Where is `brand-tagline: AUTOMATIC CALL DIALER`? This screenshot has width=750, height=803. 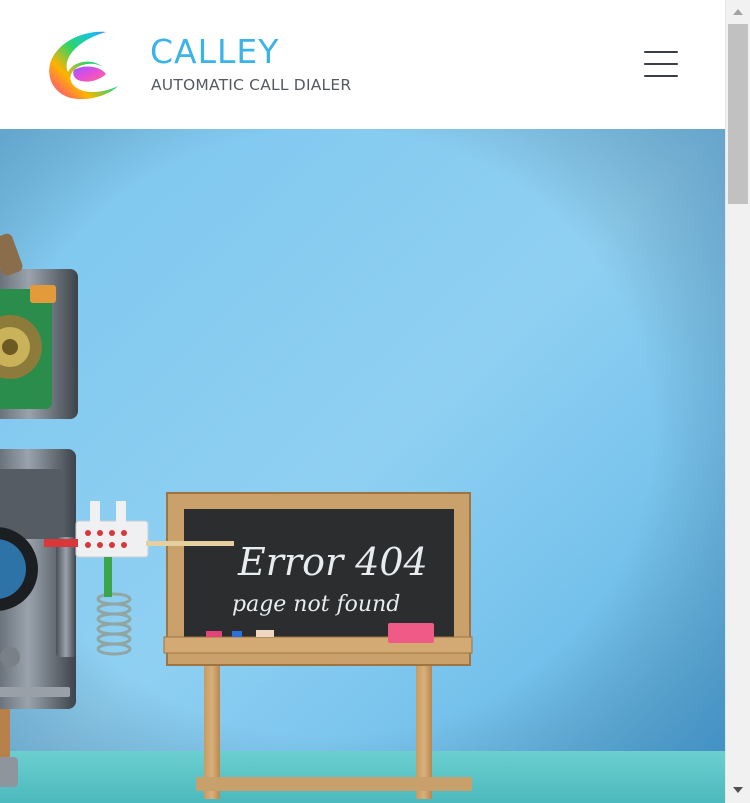
brand-tagline: AUTOMATIC CALL DIALER is located at coordinates (251, 85).